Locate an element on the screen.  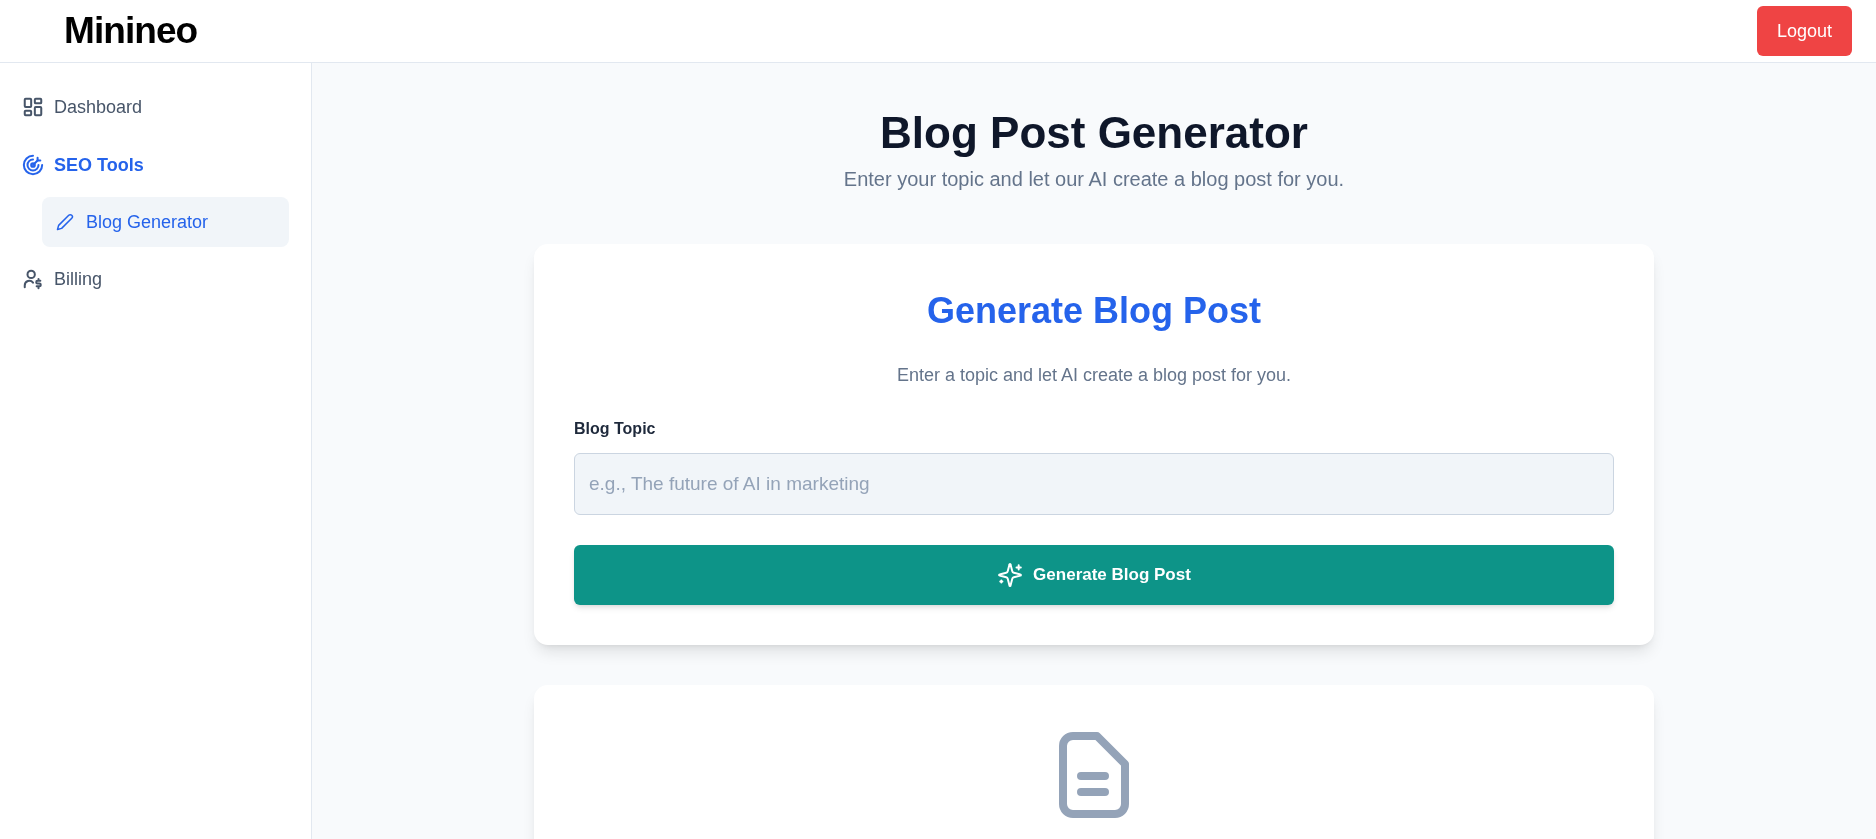
card-title: Generate Blog Post is located at coordinates (1094, 311).